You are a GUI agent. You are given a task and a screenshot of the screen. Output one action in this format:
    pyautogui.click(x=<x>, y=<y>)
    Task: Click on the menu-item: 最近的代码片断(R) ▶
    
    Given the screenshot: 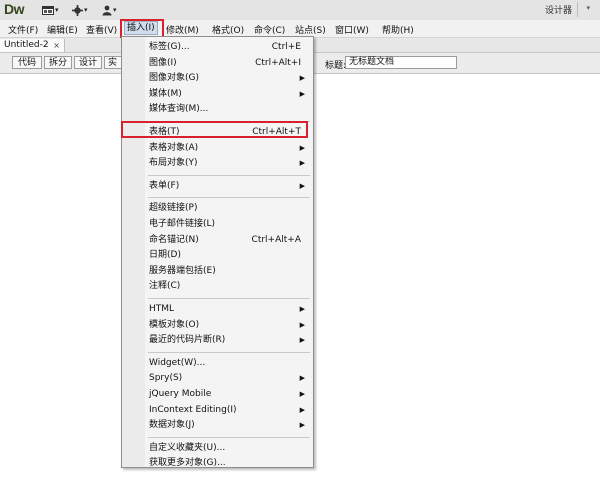 What is the action you would take?
    pyautogui.click(x=229, y=340)
    